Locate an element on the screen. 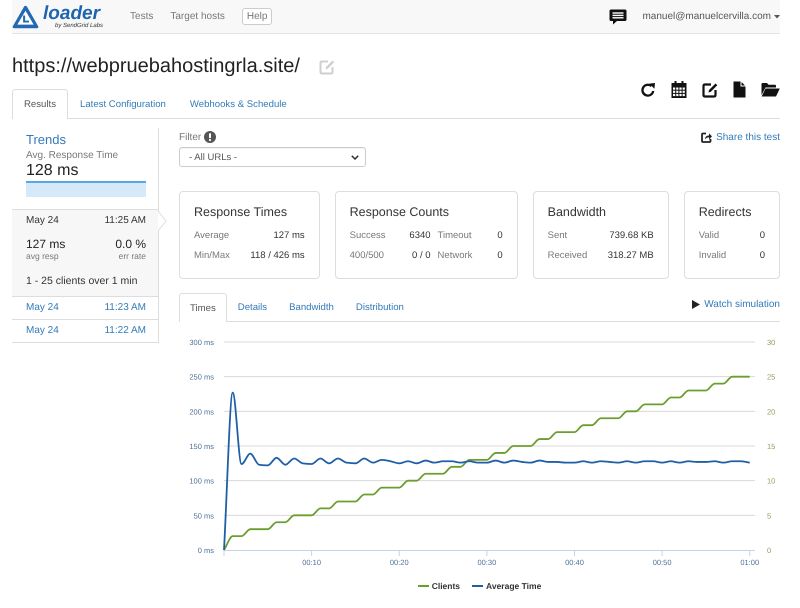  stat-label: Valid is located at coordinates (709, 236).